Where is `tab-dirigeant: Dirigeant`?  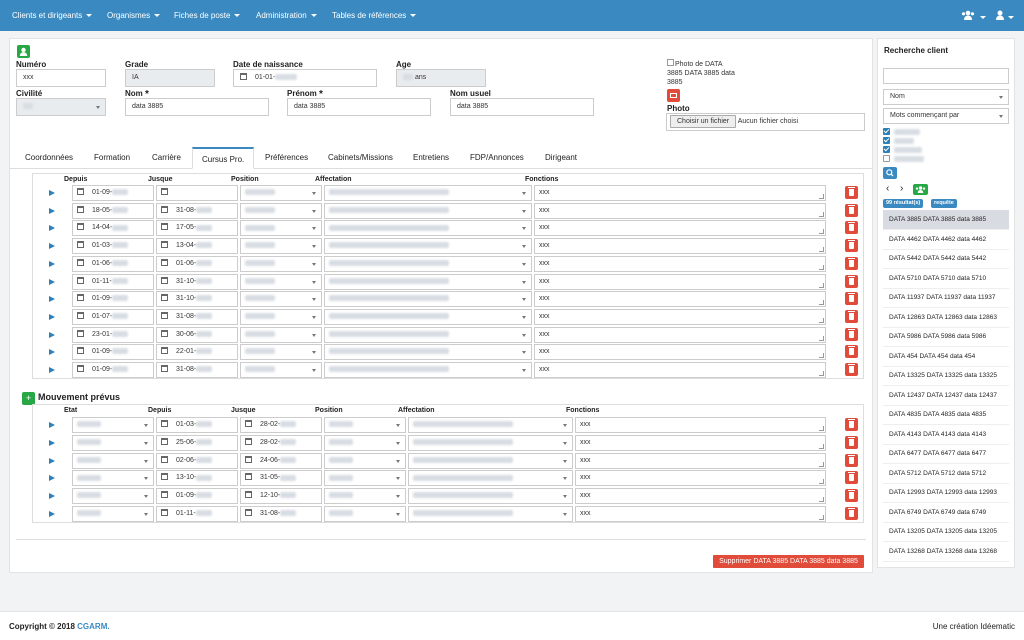
tab-dirigeant: Dirigeant is located at coordinates (561, 157).